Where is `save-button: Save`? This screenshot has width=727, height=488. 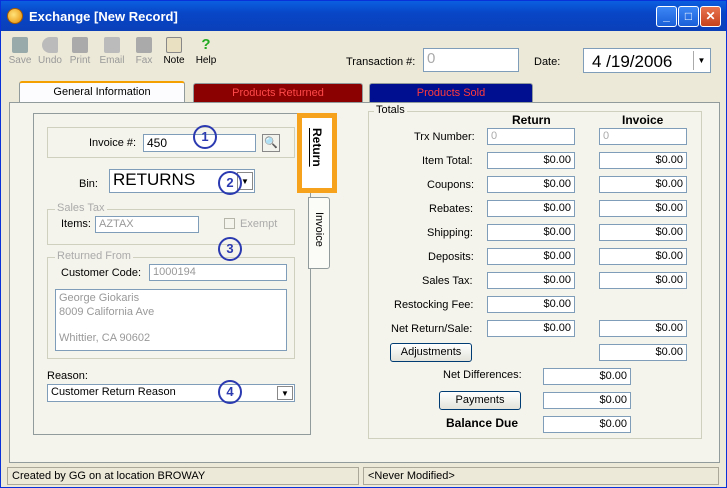 save-button: Save is located at coordinates (20, 50).